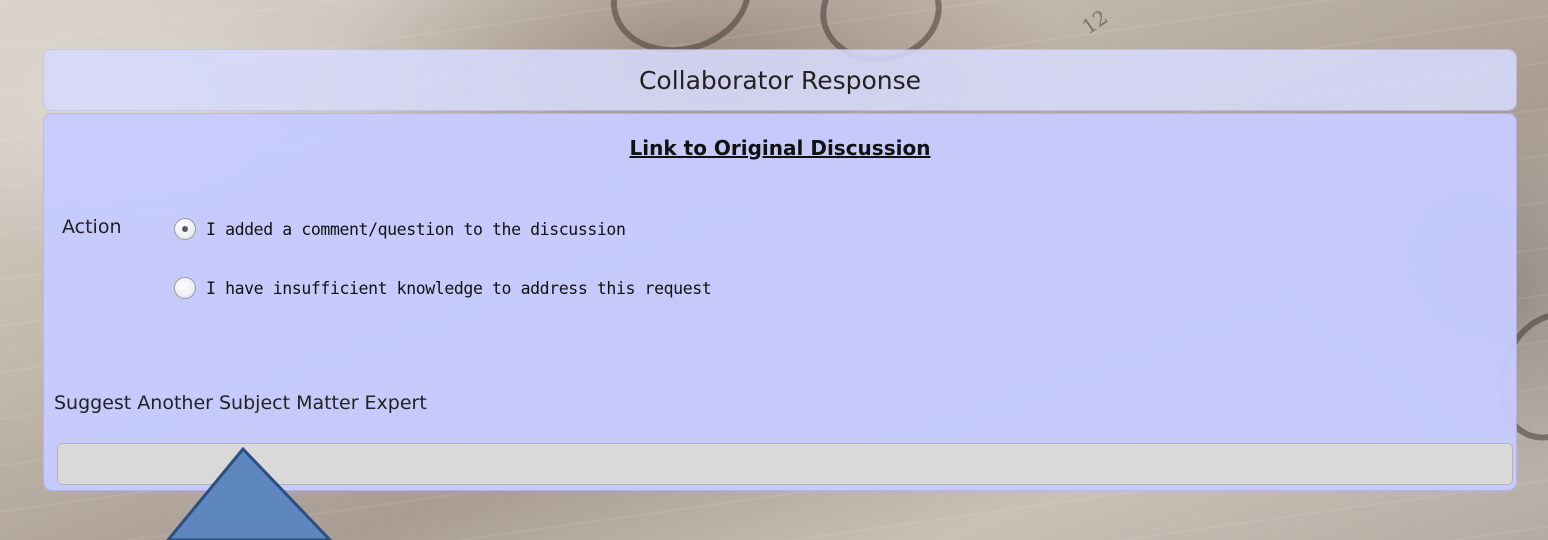 This screenshot has width=1548, height=540. I want to click on callout-pointer, so click(249, 493).